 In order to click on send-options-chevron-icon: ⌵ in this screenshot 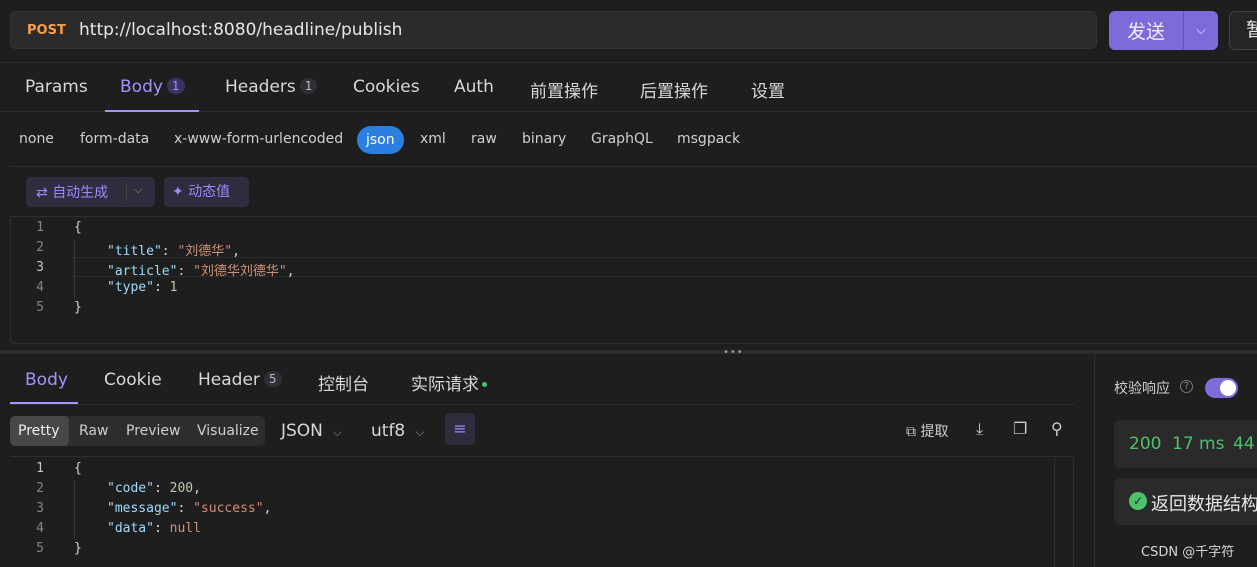, I will do `click(1201, 30)`.